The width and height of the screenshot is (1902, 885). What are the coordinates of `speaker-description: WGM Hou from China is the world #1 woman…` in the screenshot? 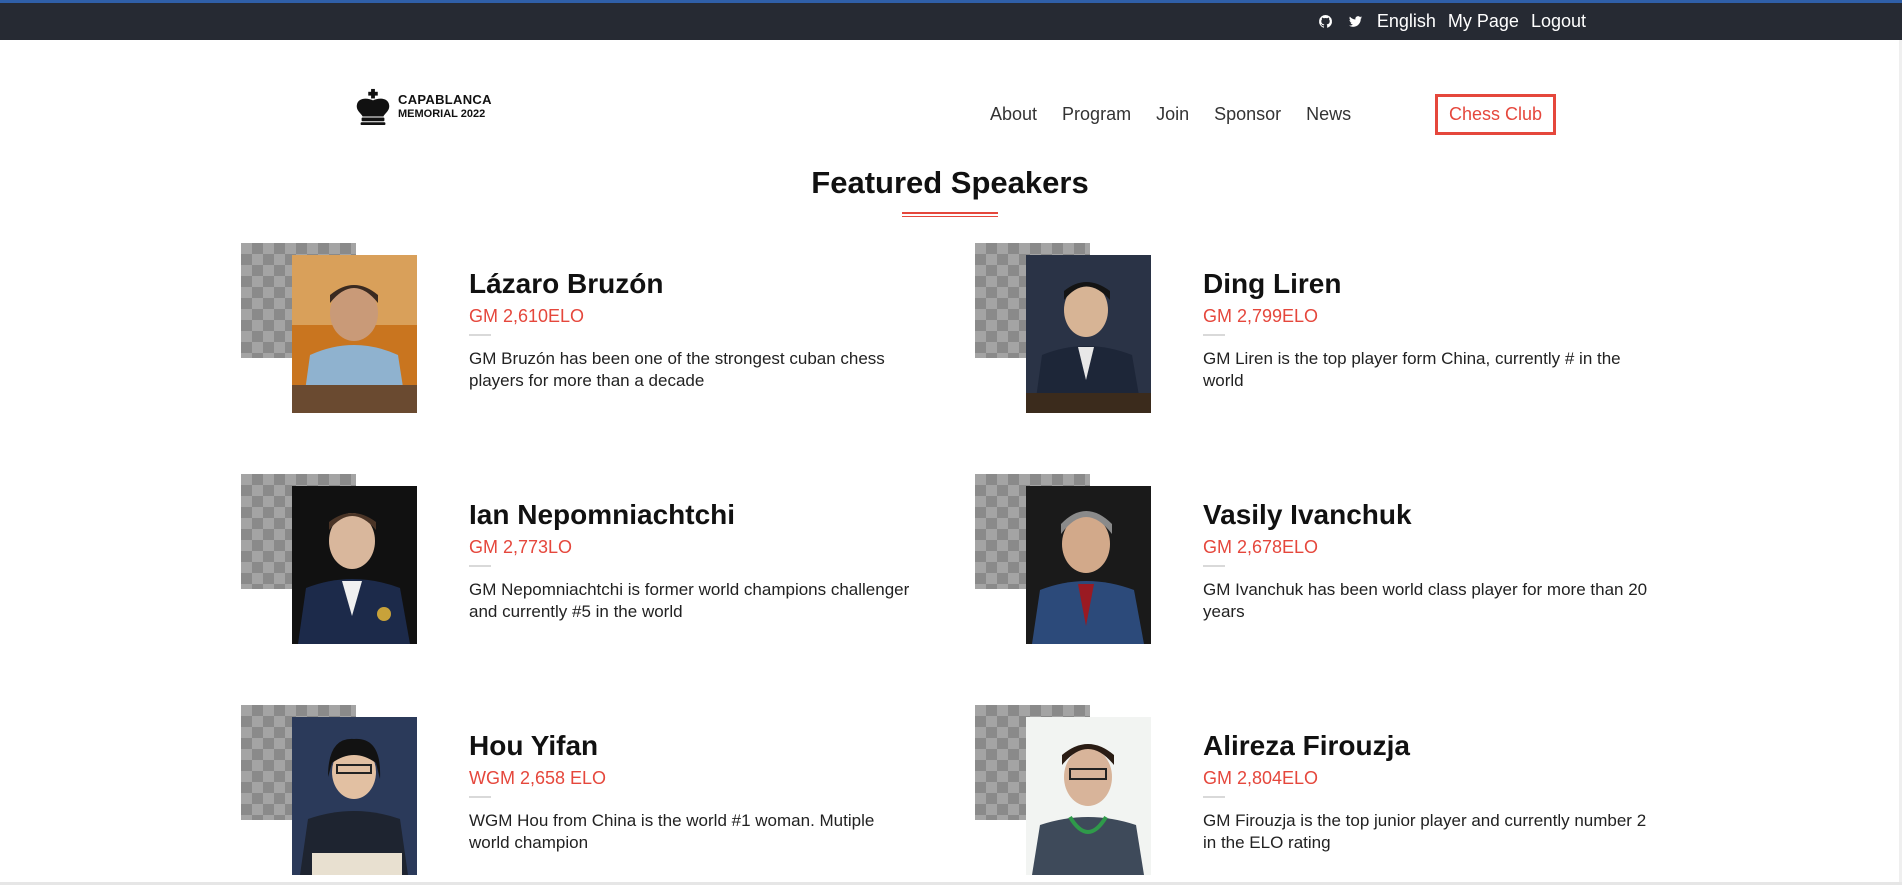 It's located at (672, 831).